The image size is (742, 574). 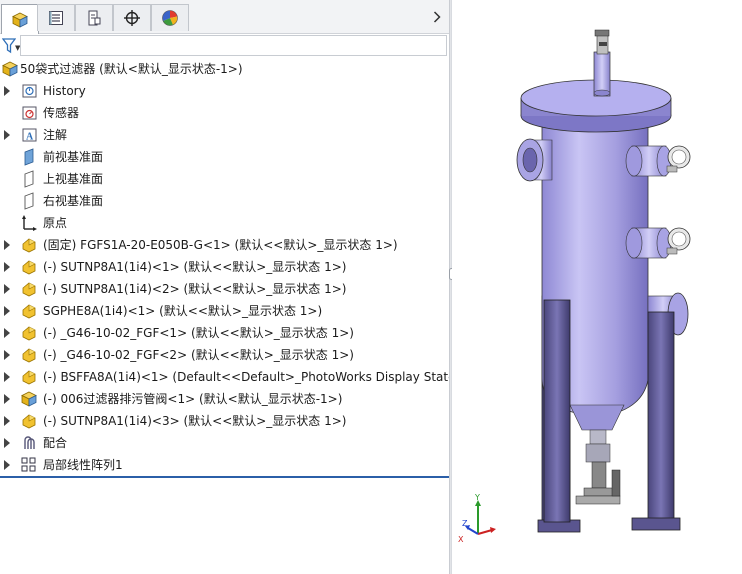 I want to click on display-manager-tab, so click(x=170, y=17).